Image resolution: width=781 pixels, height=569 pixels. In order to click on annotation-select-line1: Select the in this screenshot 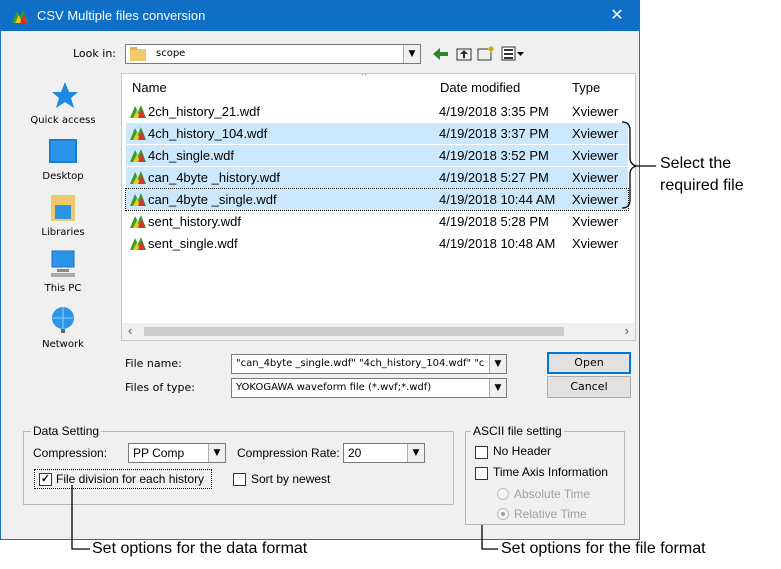, I will do `click(696, 163)`.